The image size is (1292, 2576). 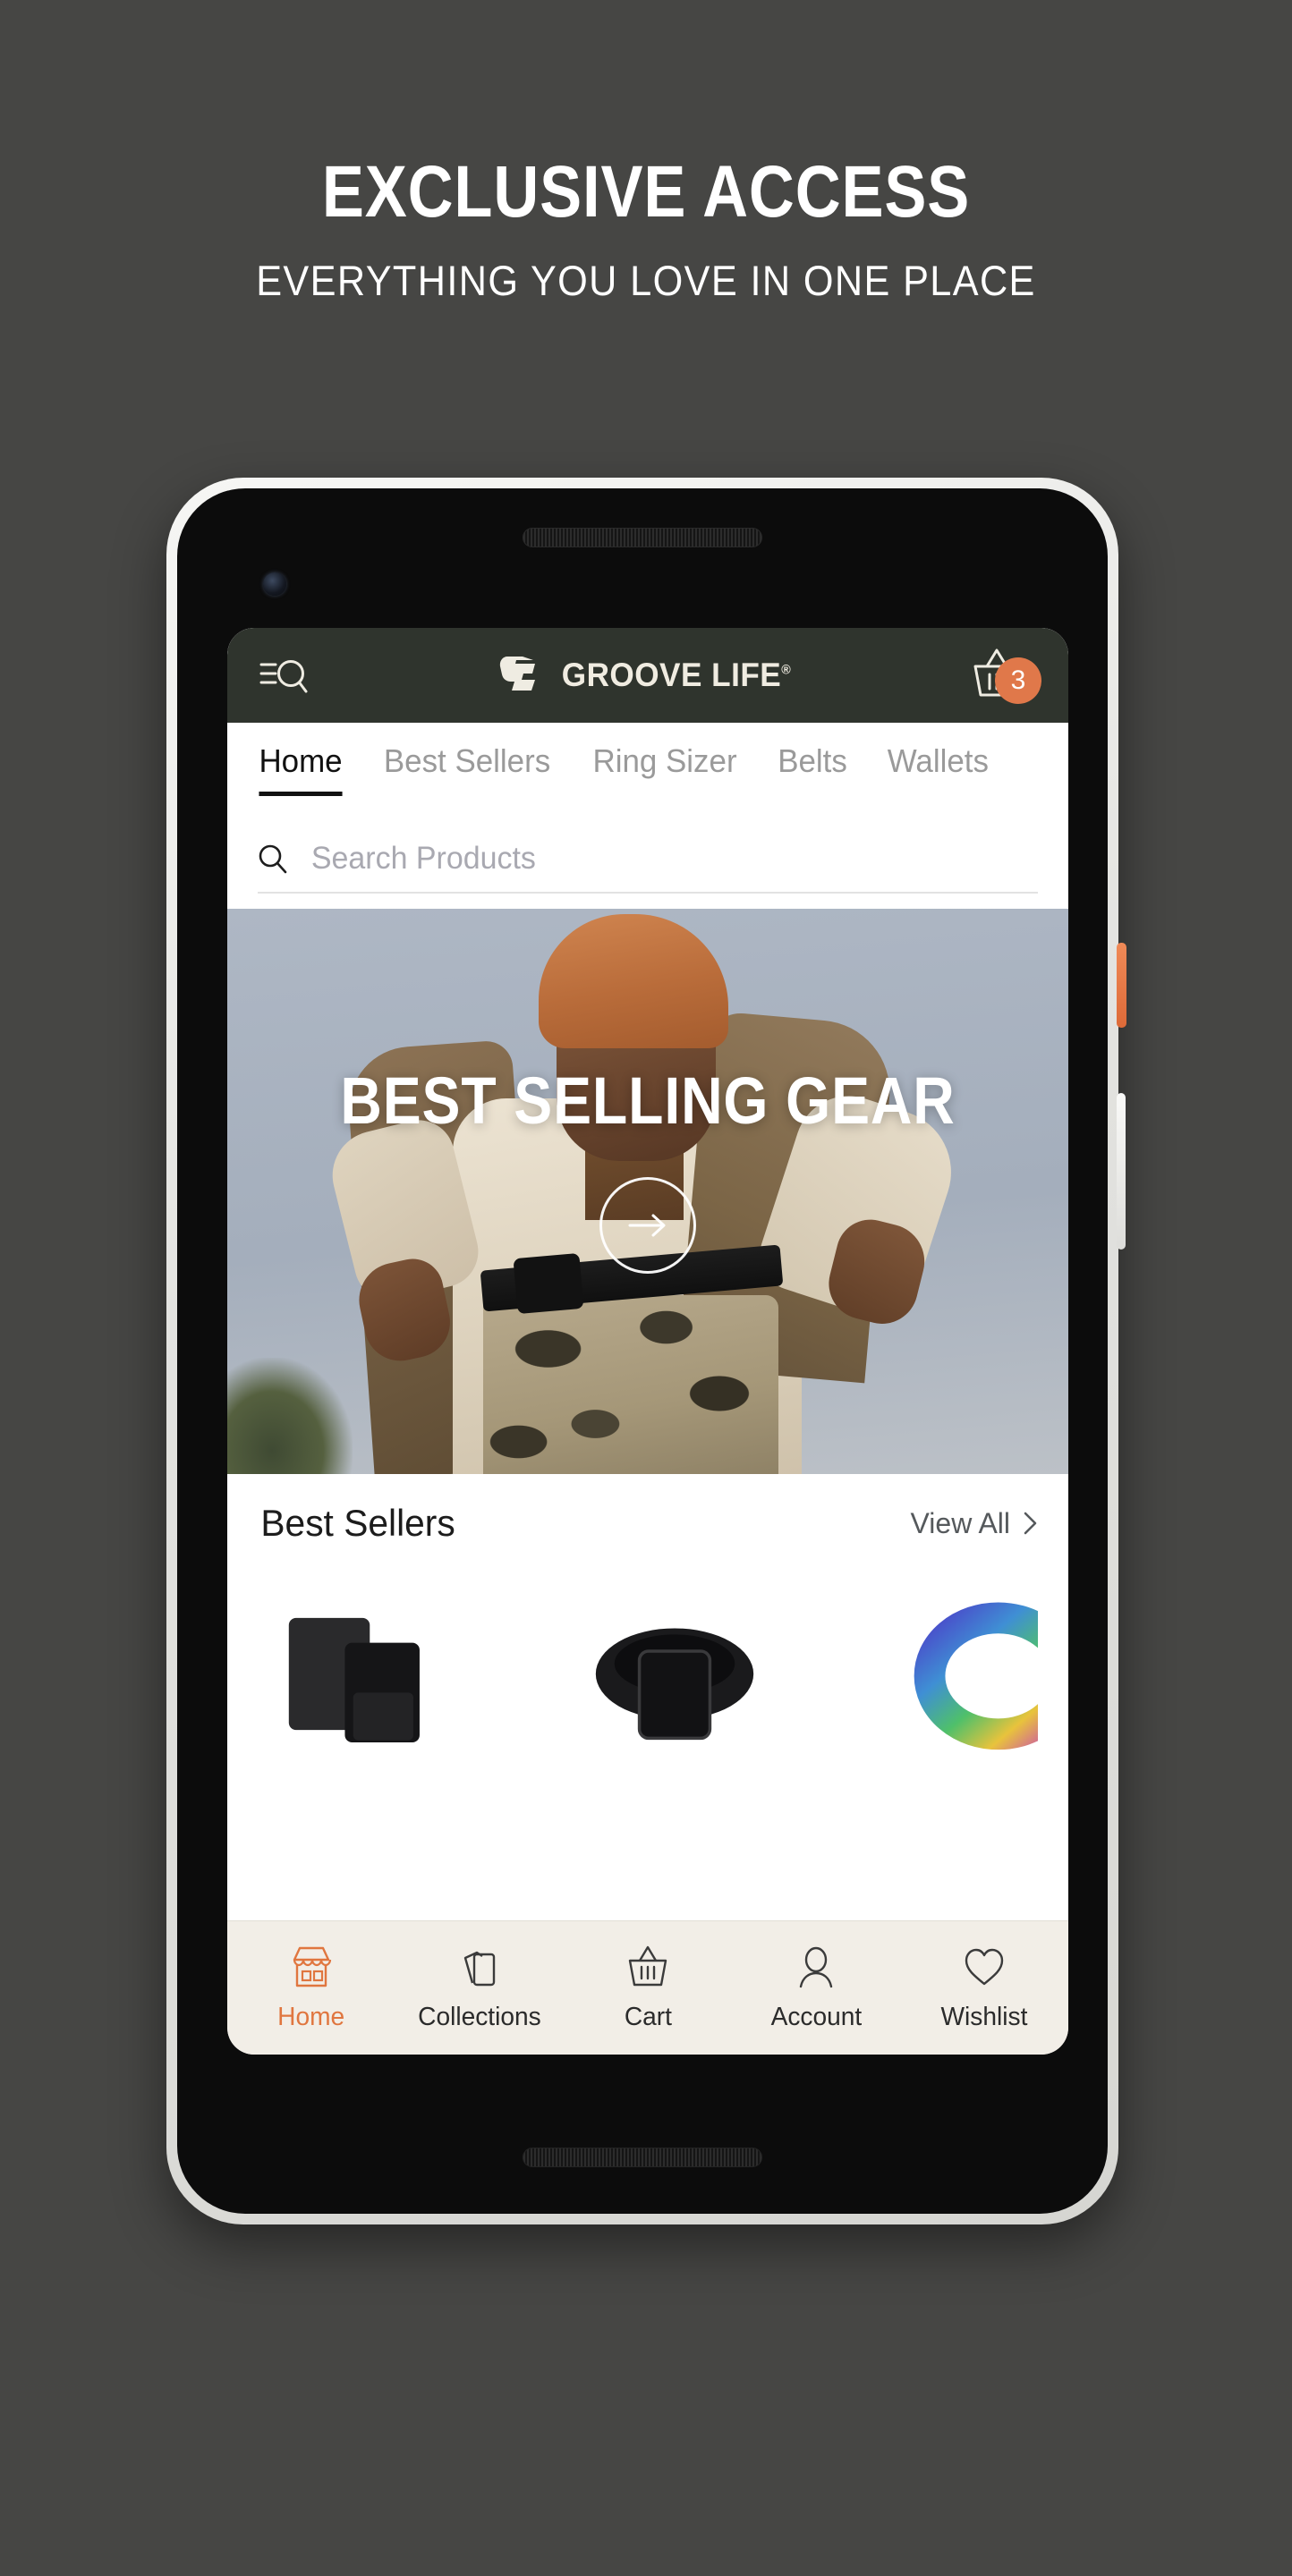 I want to click on brand-name: GROOVE LIFE®, so click(x=676, y=675).